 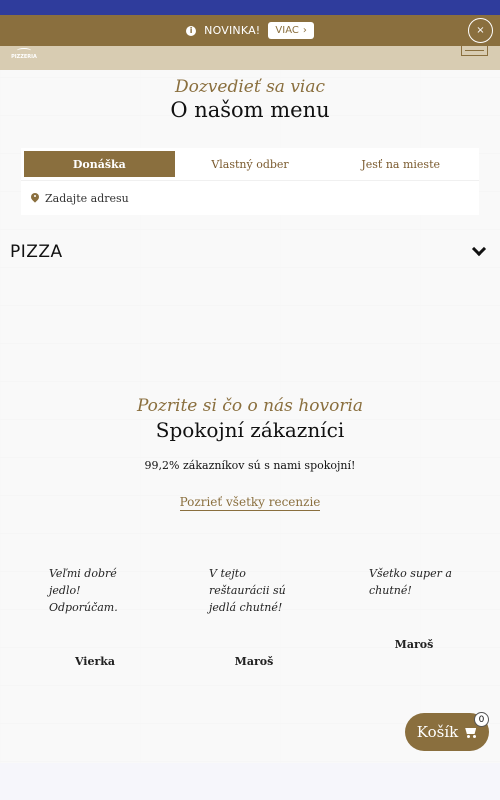 What do you see at coordinates (250, 58) in the screenshot?
I see `site-header: PIZZERIA` at bounding box center [250, 58].